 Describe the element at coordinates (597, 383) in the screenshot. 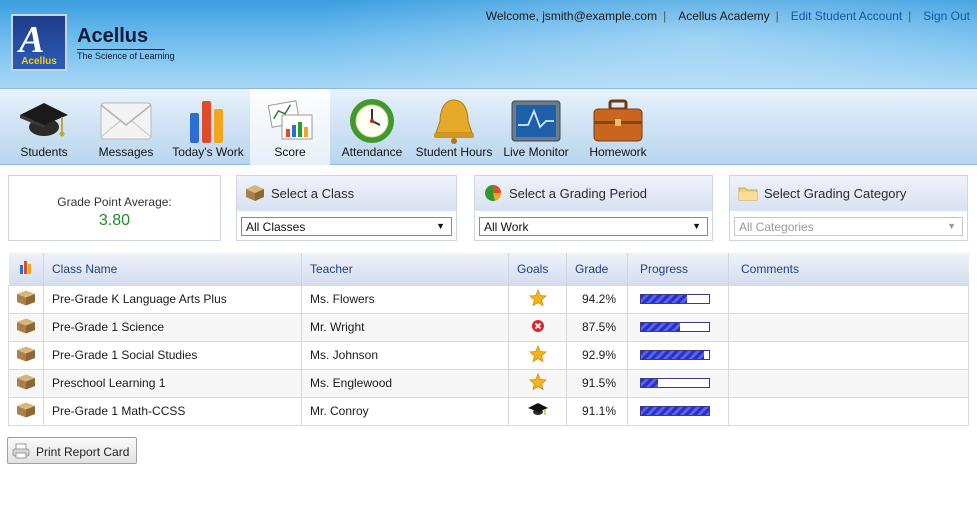

I see `grade-cell: 91.5%` at that location.